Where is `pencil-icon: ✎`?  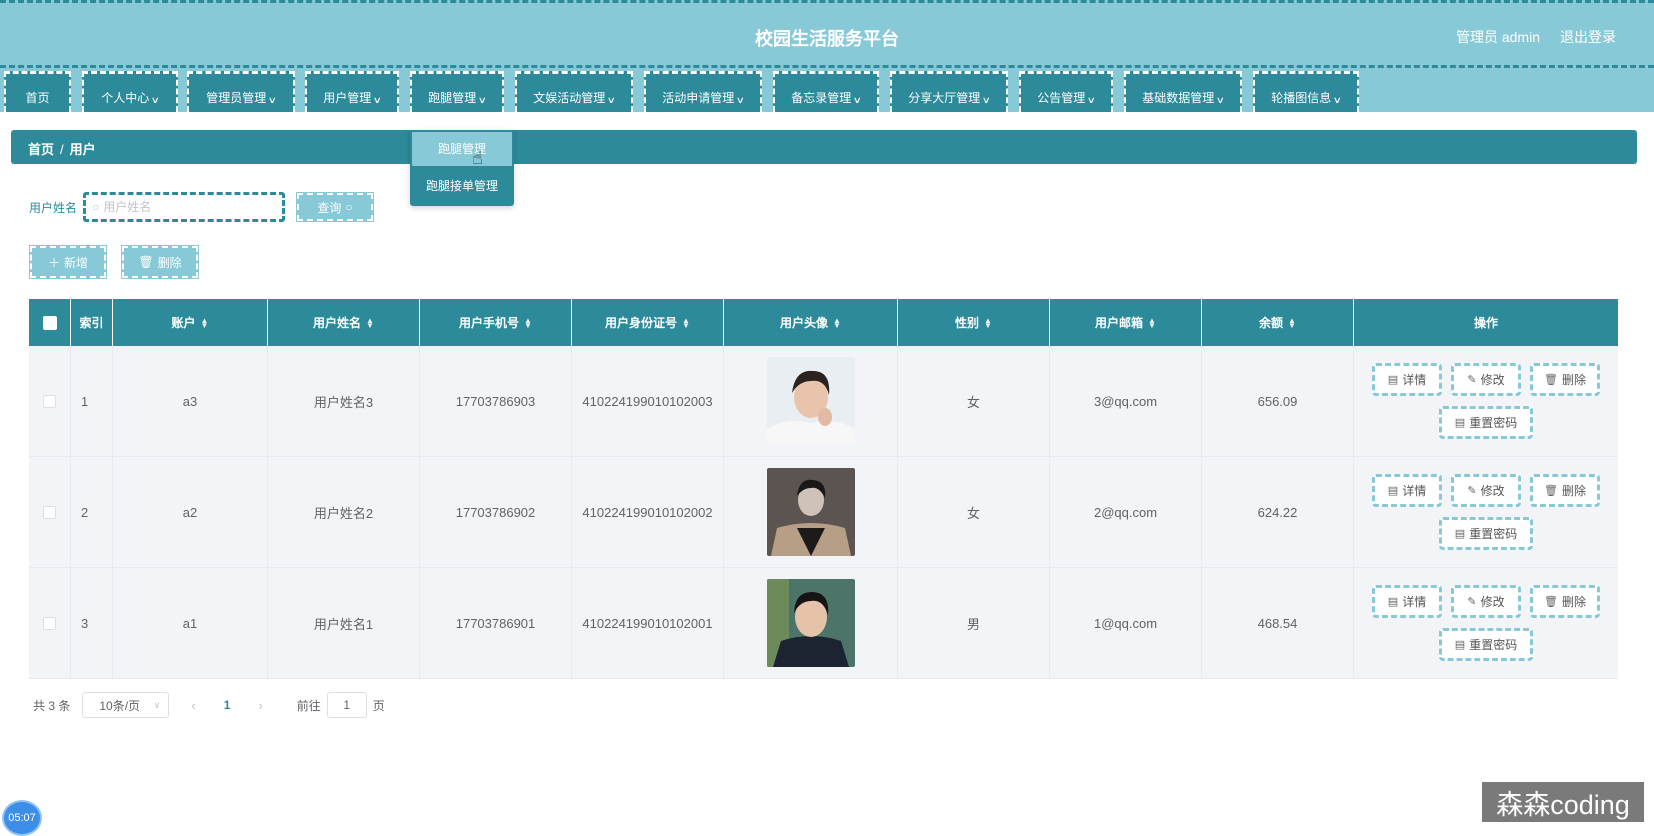
pencil-icon: ✎ is located at coordinates (1472, 491).